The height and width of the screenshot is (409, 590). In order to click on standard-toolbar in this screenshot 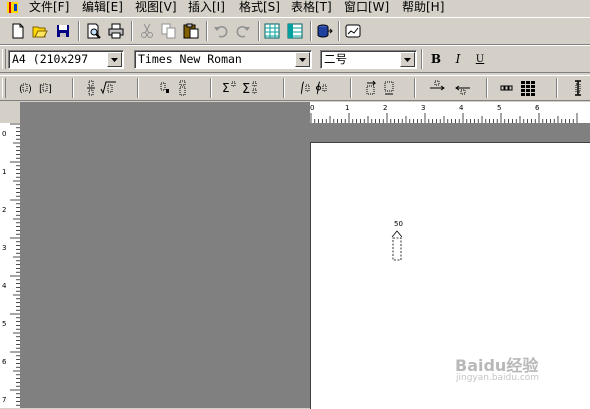, I will do `click(295, 31)`.